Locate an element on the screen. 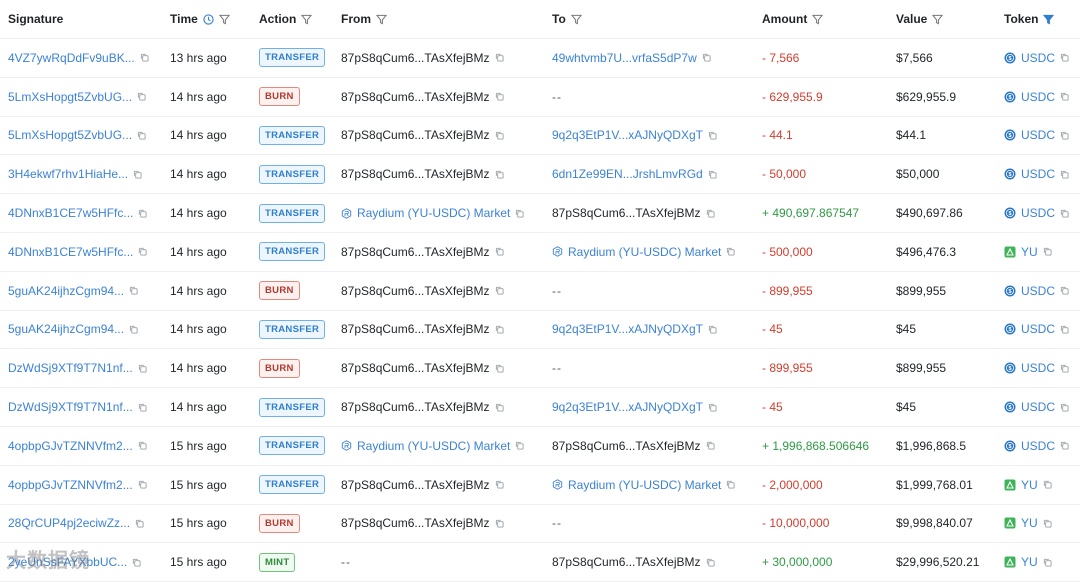  to-address: Raydium (YU-USDC) Market is located at coordinates (644, 252).